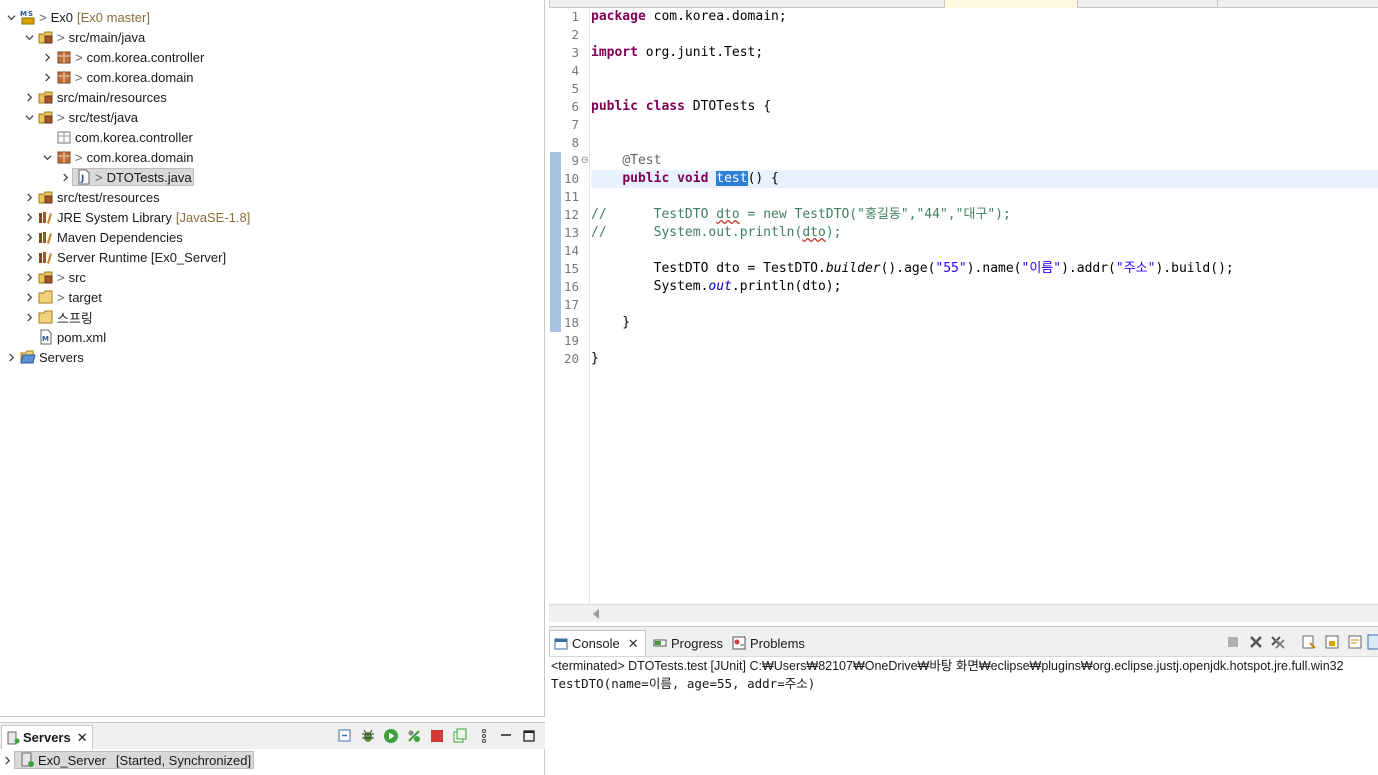  Describe the element at coordinates (46, 257) in the screenshot. I see `library-icon` at that location.